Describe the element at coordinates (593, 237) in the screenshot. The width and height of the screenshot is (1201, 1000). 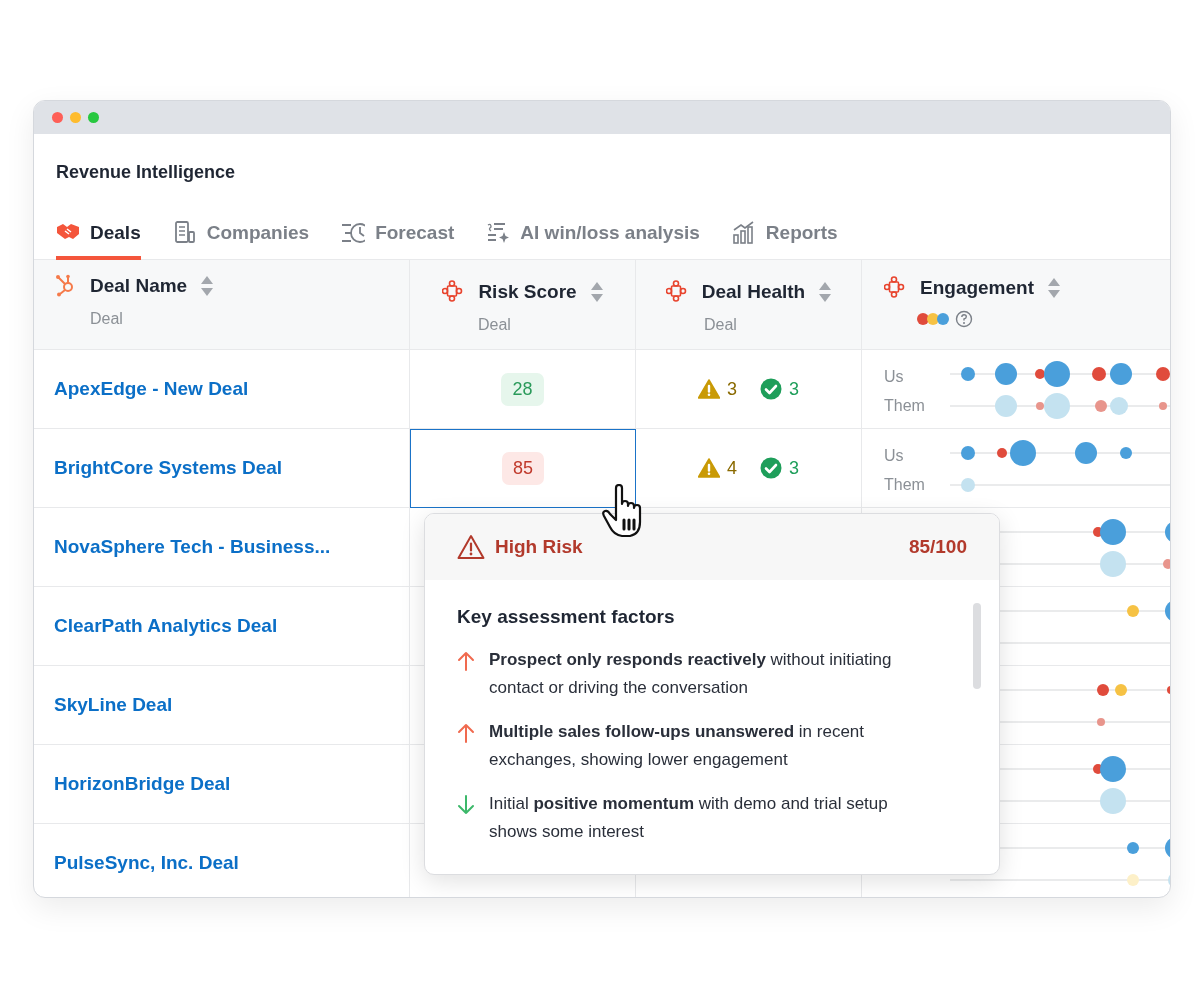
I see `tab: AI win/loss analysis` at that location.